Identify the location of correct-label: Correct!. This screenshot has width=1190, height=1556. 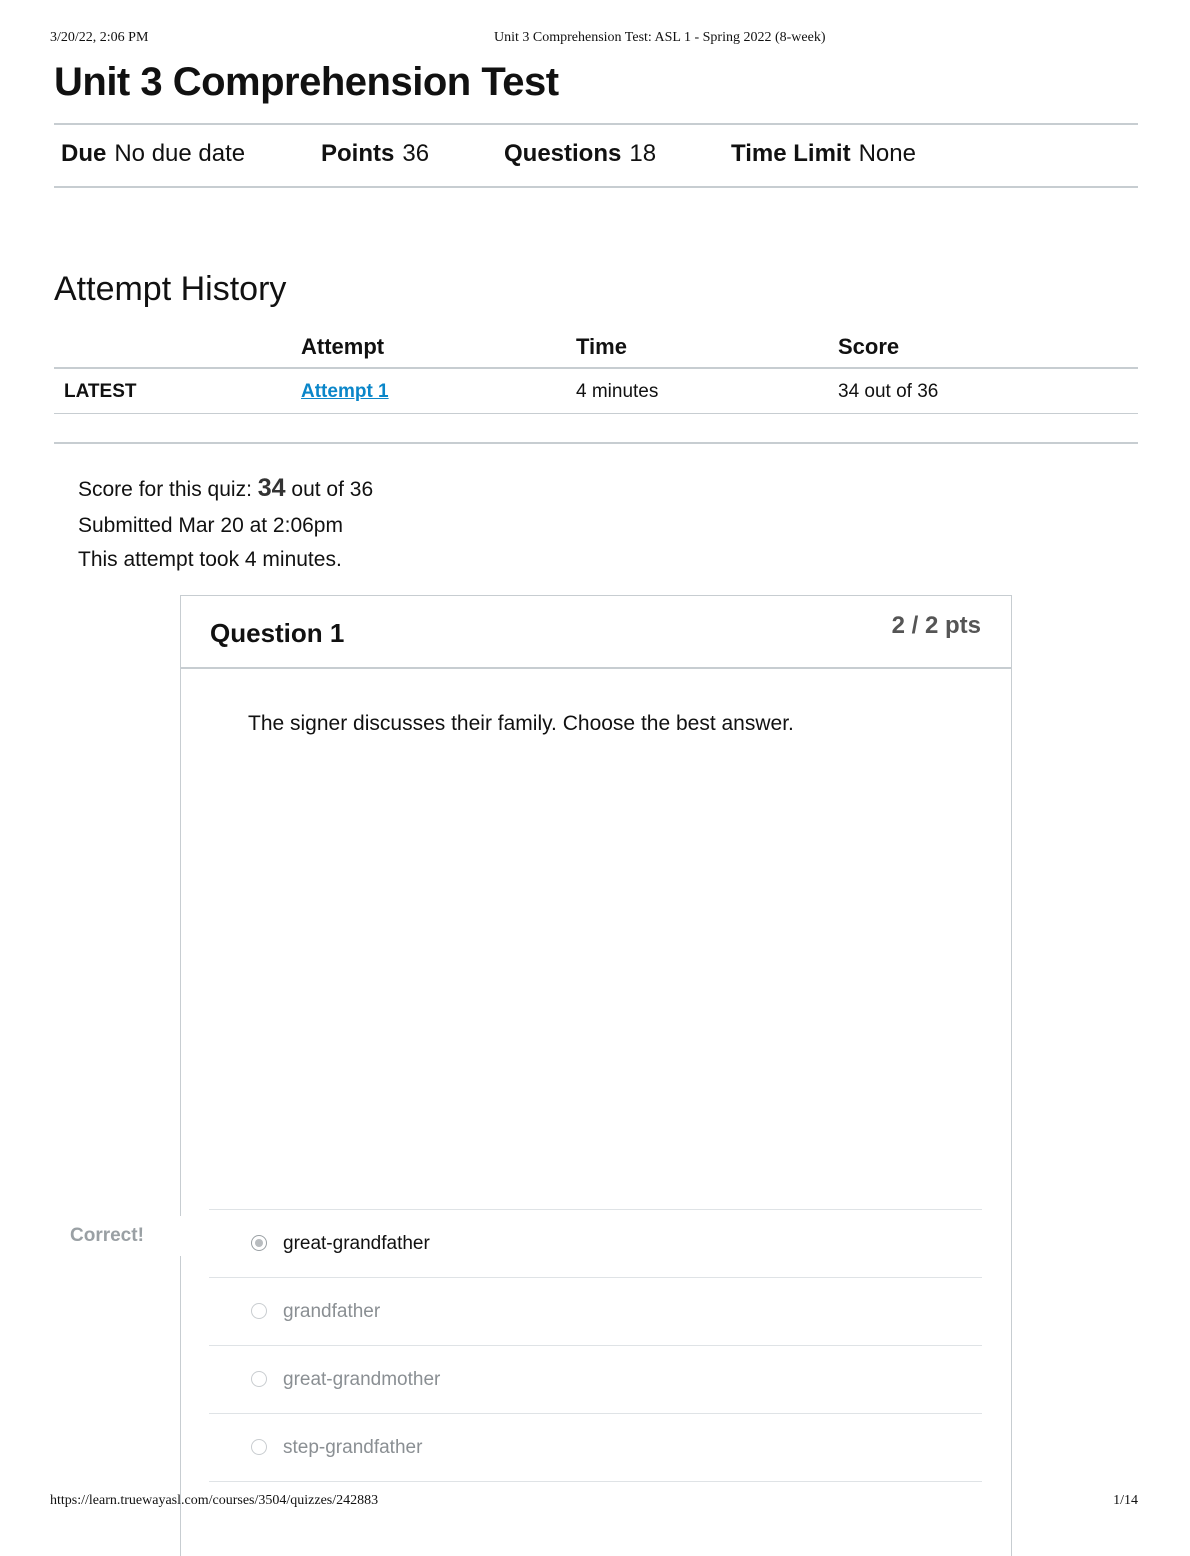
(107, 1235).